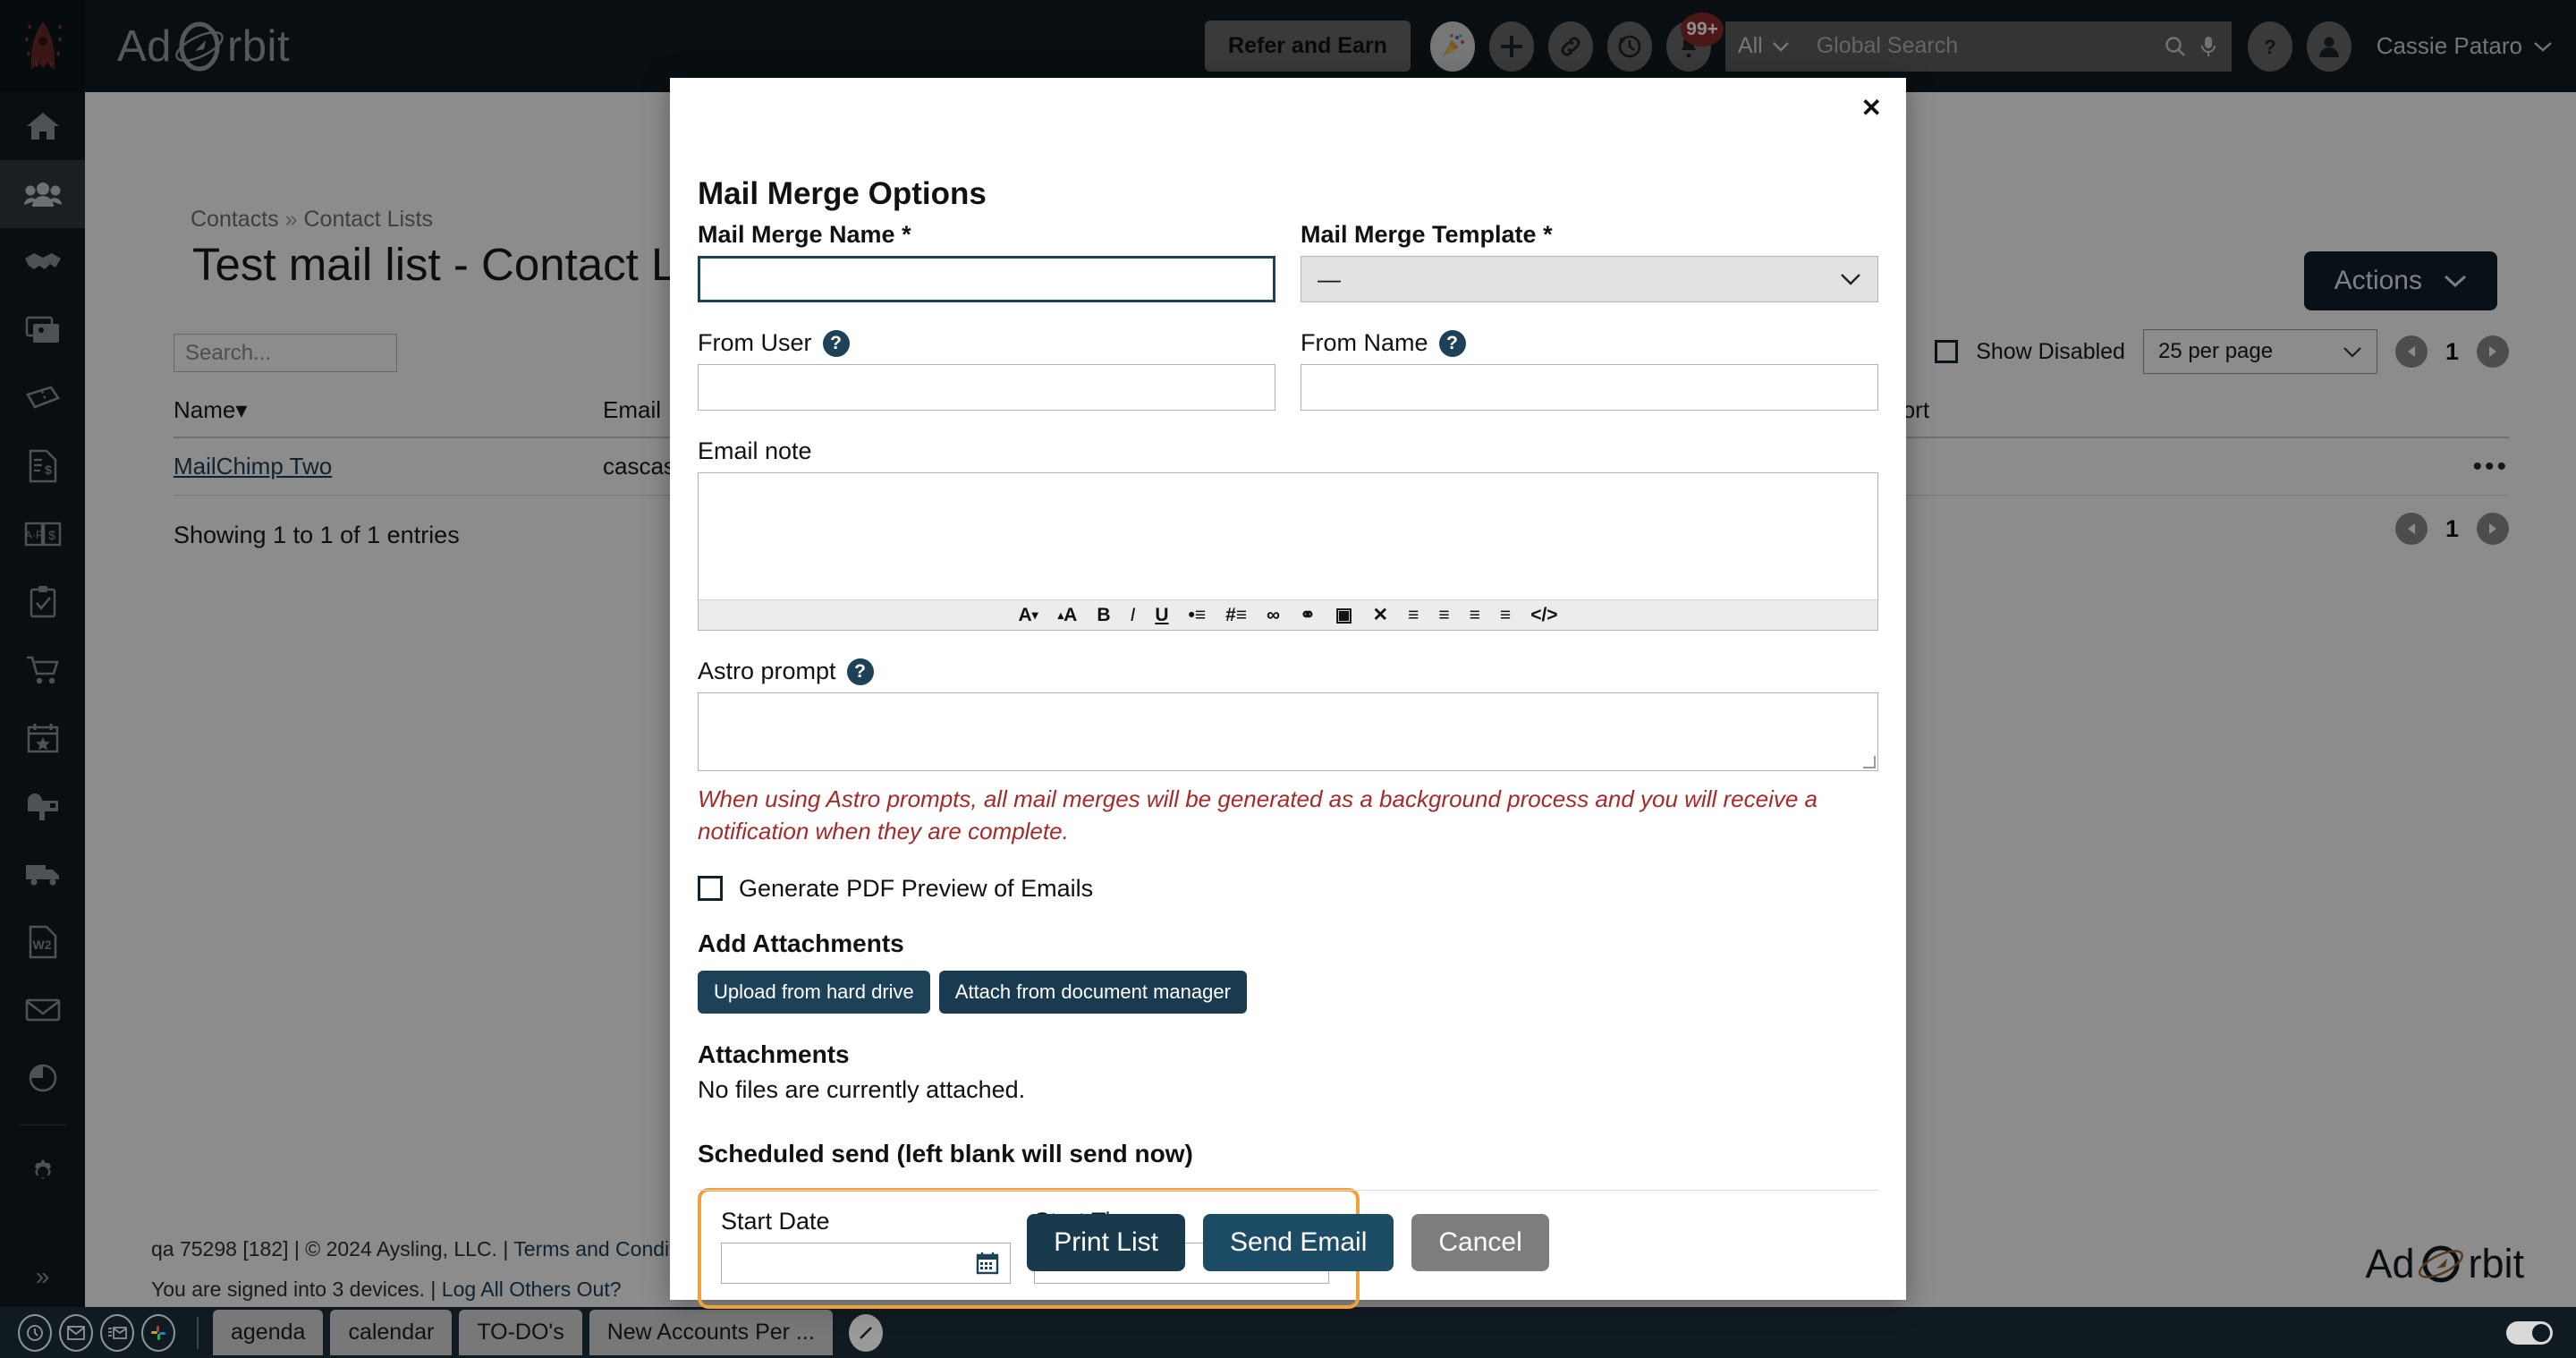  What do you see at coordinates (1092, 992) in the screenshot?
I see `attach-from-document-manager-button: Attach from document manager` at bounding box center [1092, 992].